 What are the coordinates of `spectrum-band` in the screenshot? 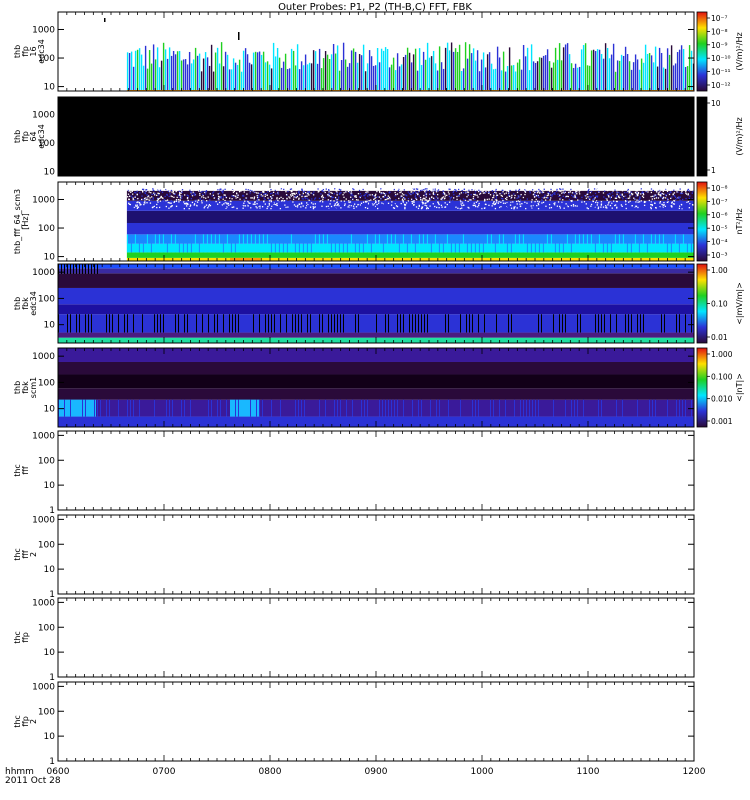 It's located at (410, 248).